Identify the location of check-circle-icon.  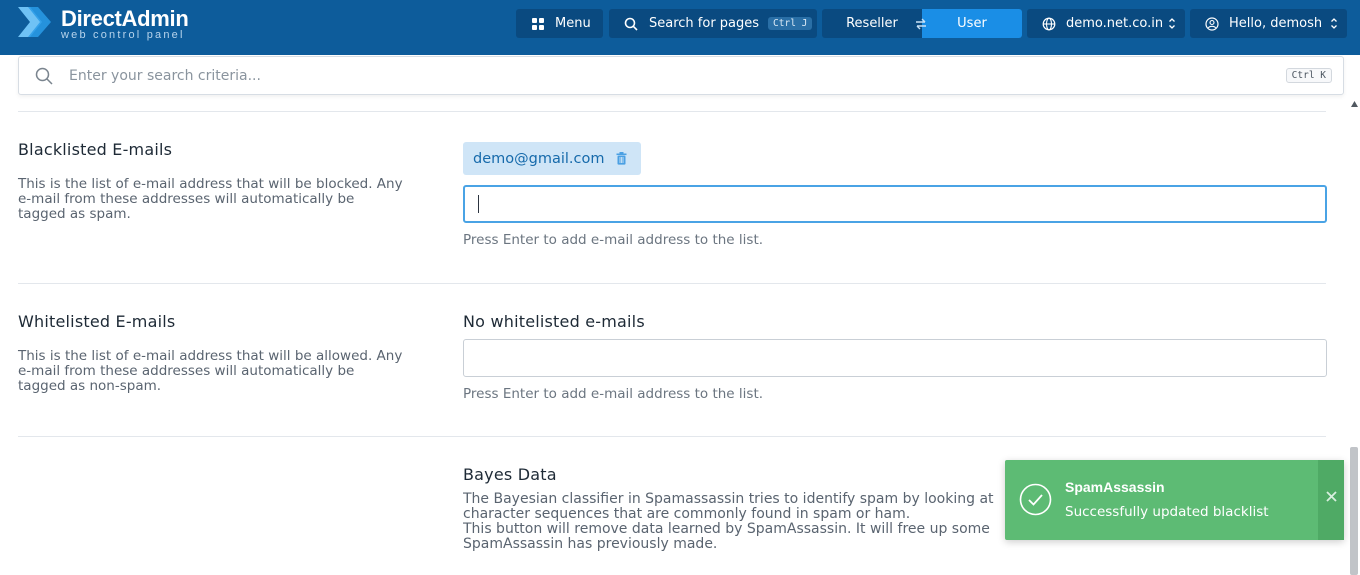
(1035, 499).